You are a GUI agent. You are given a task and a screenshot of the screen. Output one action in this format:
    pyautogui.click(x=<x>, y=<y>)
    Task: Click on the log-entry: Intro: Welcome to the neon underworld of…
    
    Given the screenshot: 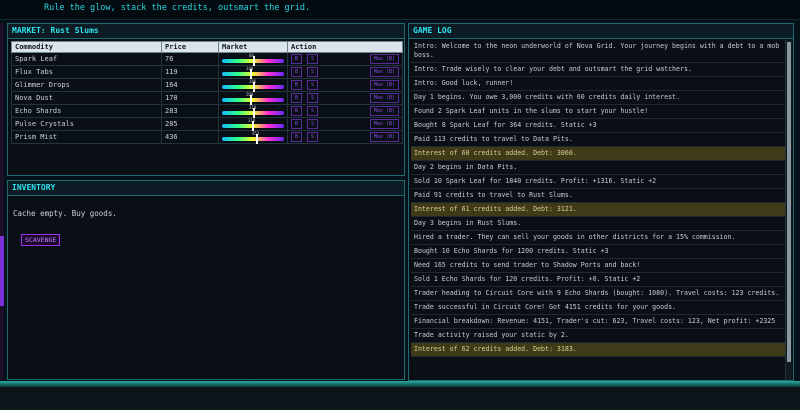 What is the action you would take?
    pyautogui.click(x=599, y=51)
    